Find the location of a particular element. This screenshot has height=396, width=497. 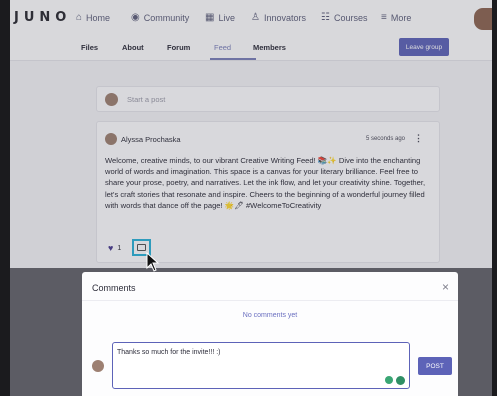

calendar-icon: ▦ is located at coordinates (210, 17).